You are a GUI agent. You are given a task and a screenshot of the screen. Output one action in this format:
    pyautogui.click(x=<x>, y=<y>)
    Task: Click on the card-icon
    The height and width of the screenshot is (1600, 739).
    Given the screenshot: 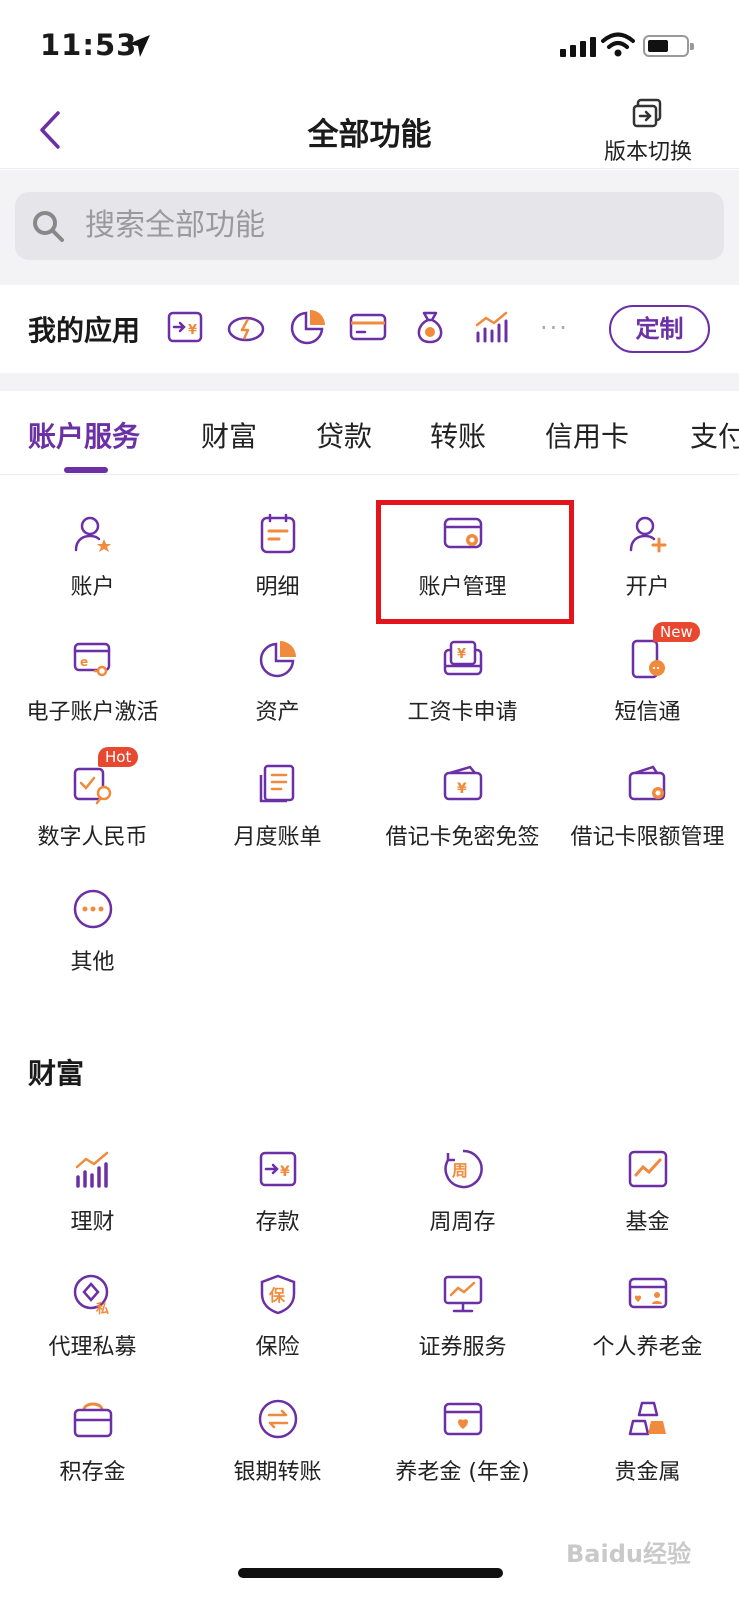 What is the action you would take?
    pyautogui.click(x=368, y=327)
    